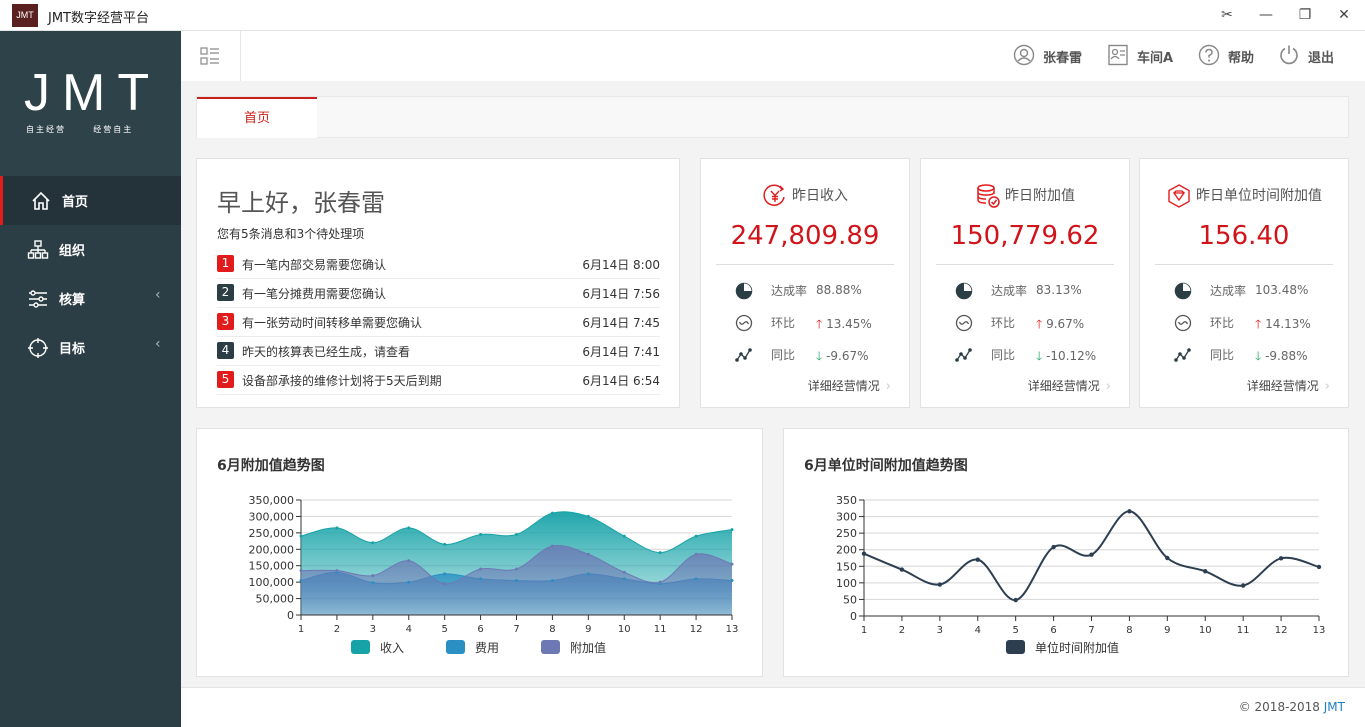  What do you see at coordinates (1334, 707) in the screenshot?
I see `footer-brand-link: JMT` at bounding box center [1334, 707].